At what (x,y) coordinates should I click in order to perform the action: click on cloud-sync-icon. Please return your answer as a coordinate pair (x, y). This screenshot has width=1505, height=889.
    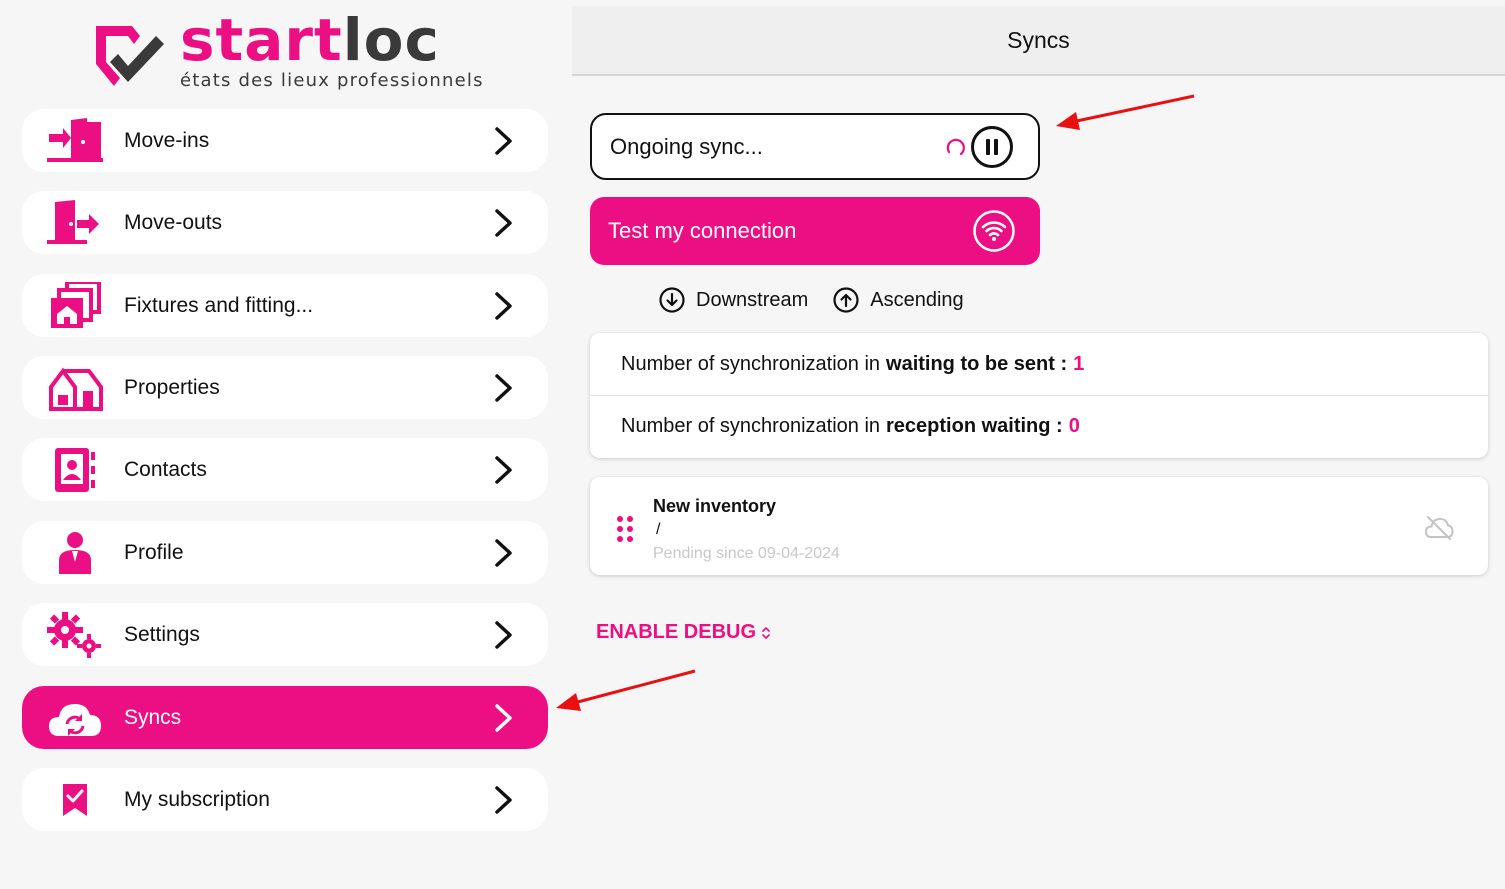
    Looking at the image, I should click on (75, 718).